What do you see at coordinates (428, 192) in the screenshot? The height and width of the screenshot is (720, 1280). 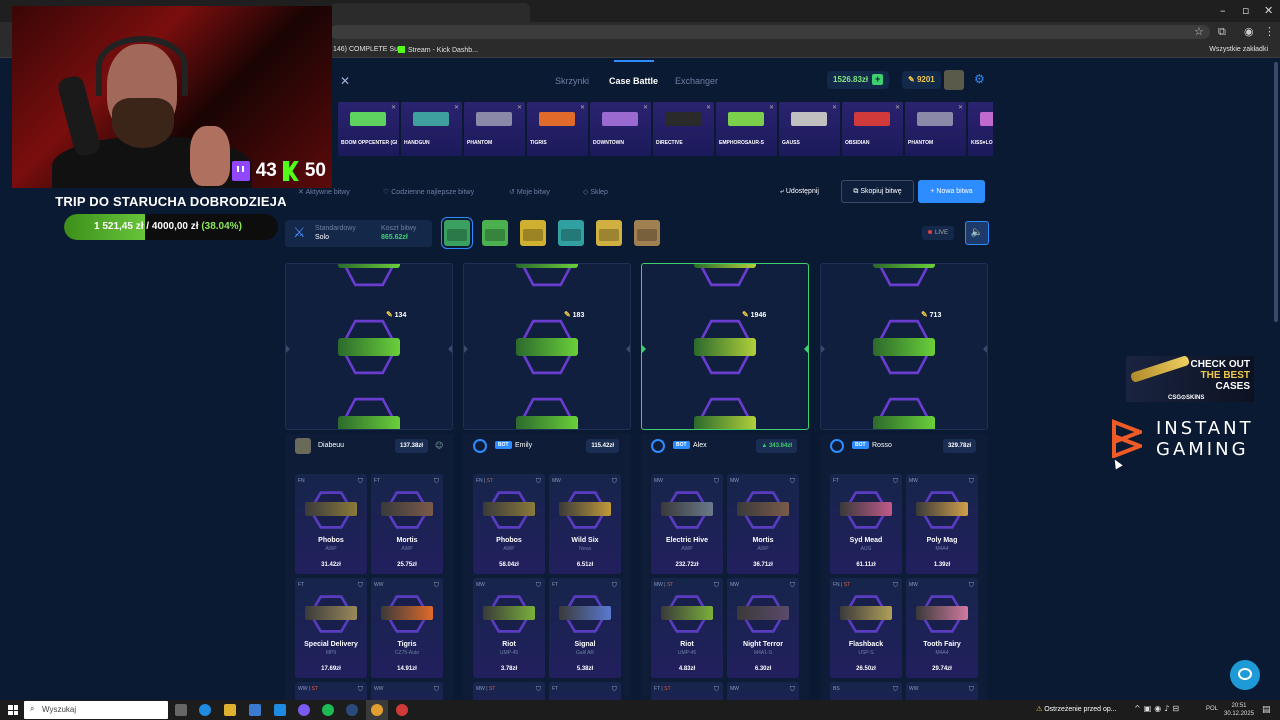 I see `daily-best-link: ♡ Codzienne najlepsze bitwy` at bounding box center [428, 192].